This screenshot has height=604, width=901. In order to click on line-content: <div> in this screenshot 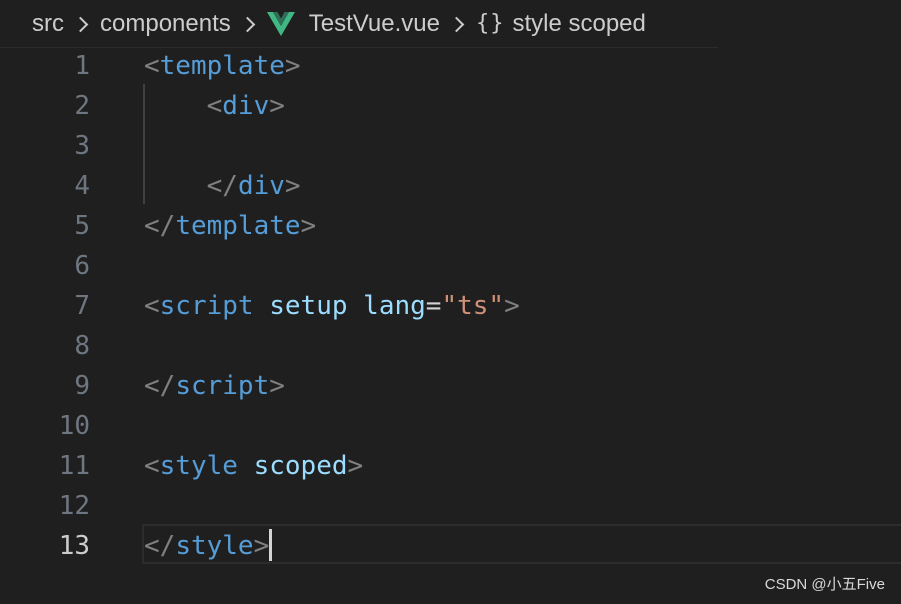, I will do `click(214, 106)`.